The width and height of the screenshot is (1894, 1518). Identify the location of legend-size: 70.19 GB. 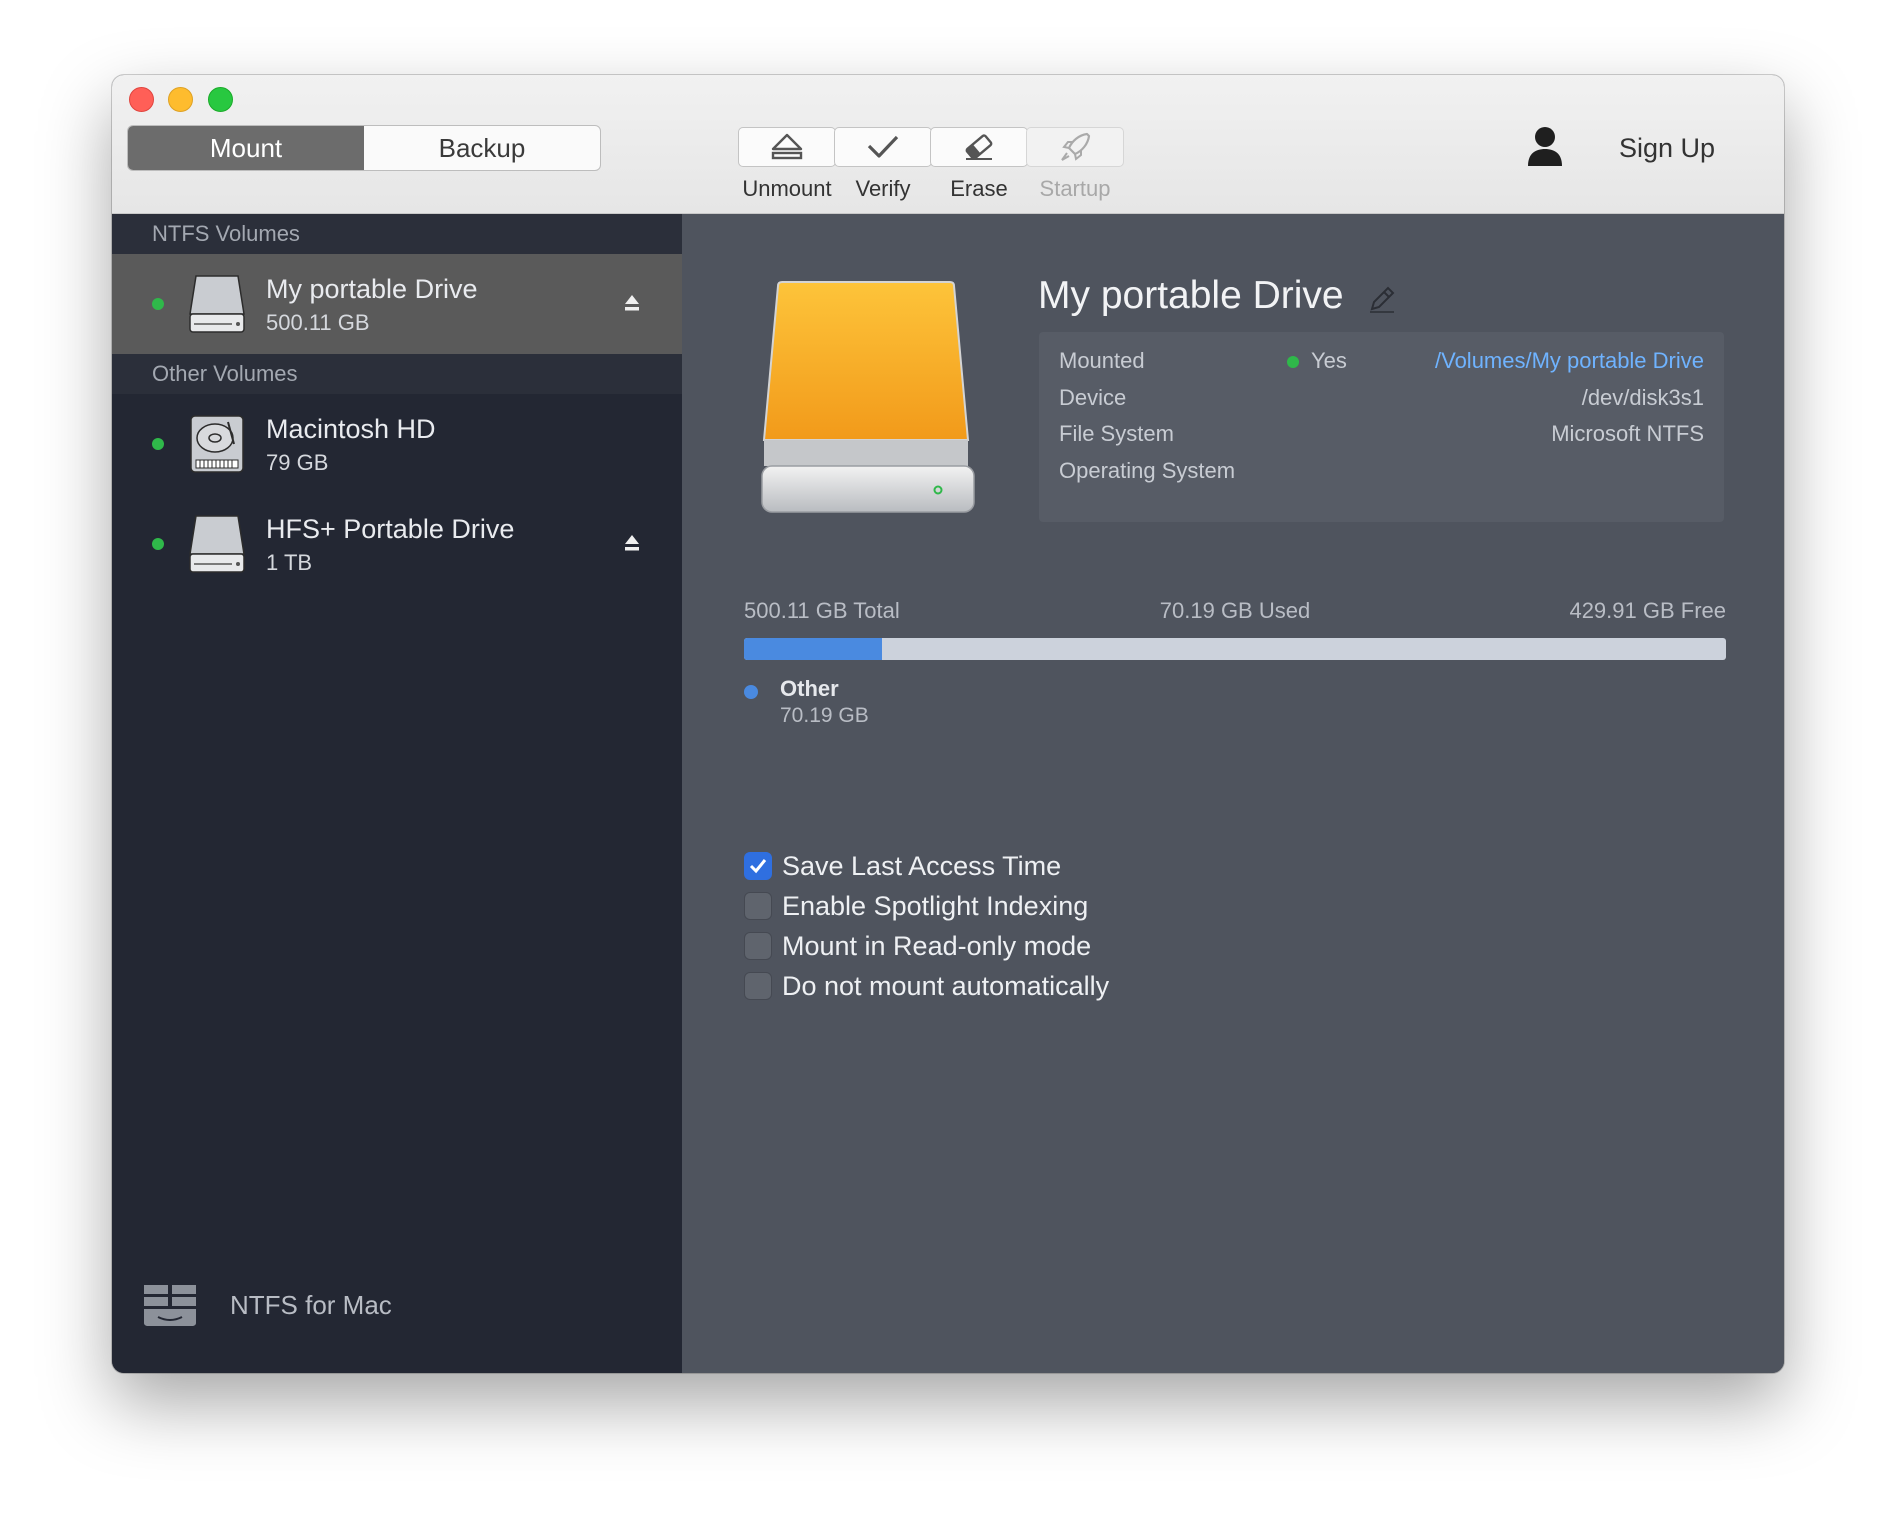
(824, 715).